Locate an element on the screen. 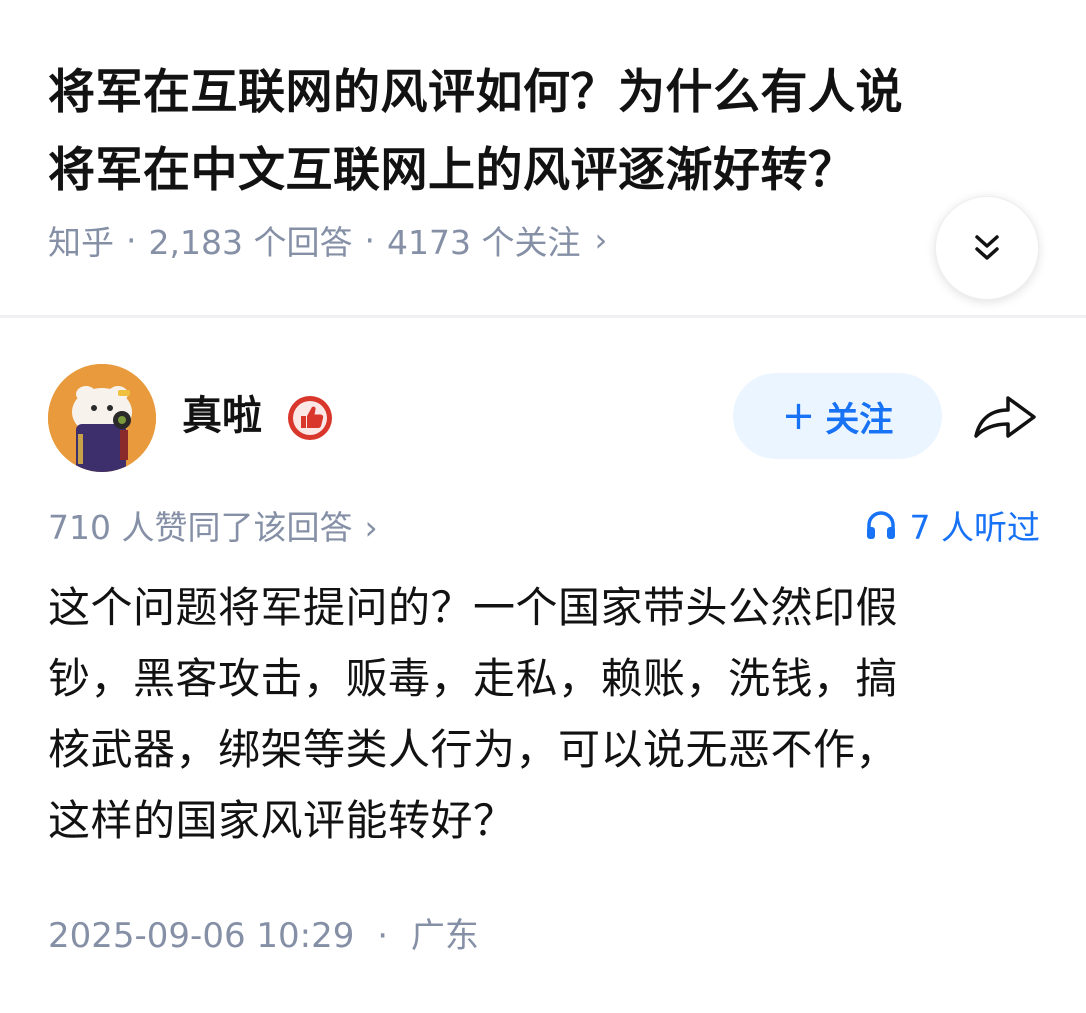 The image size is (1086, 1013). share-button is located at coordinates (1005, 418).